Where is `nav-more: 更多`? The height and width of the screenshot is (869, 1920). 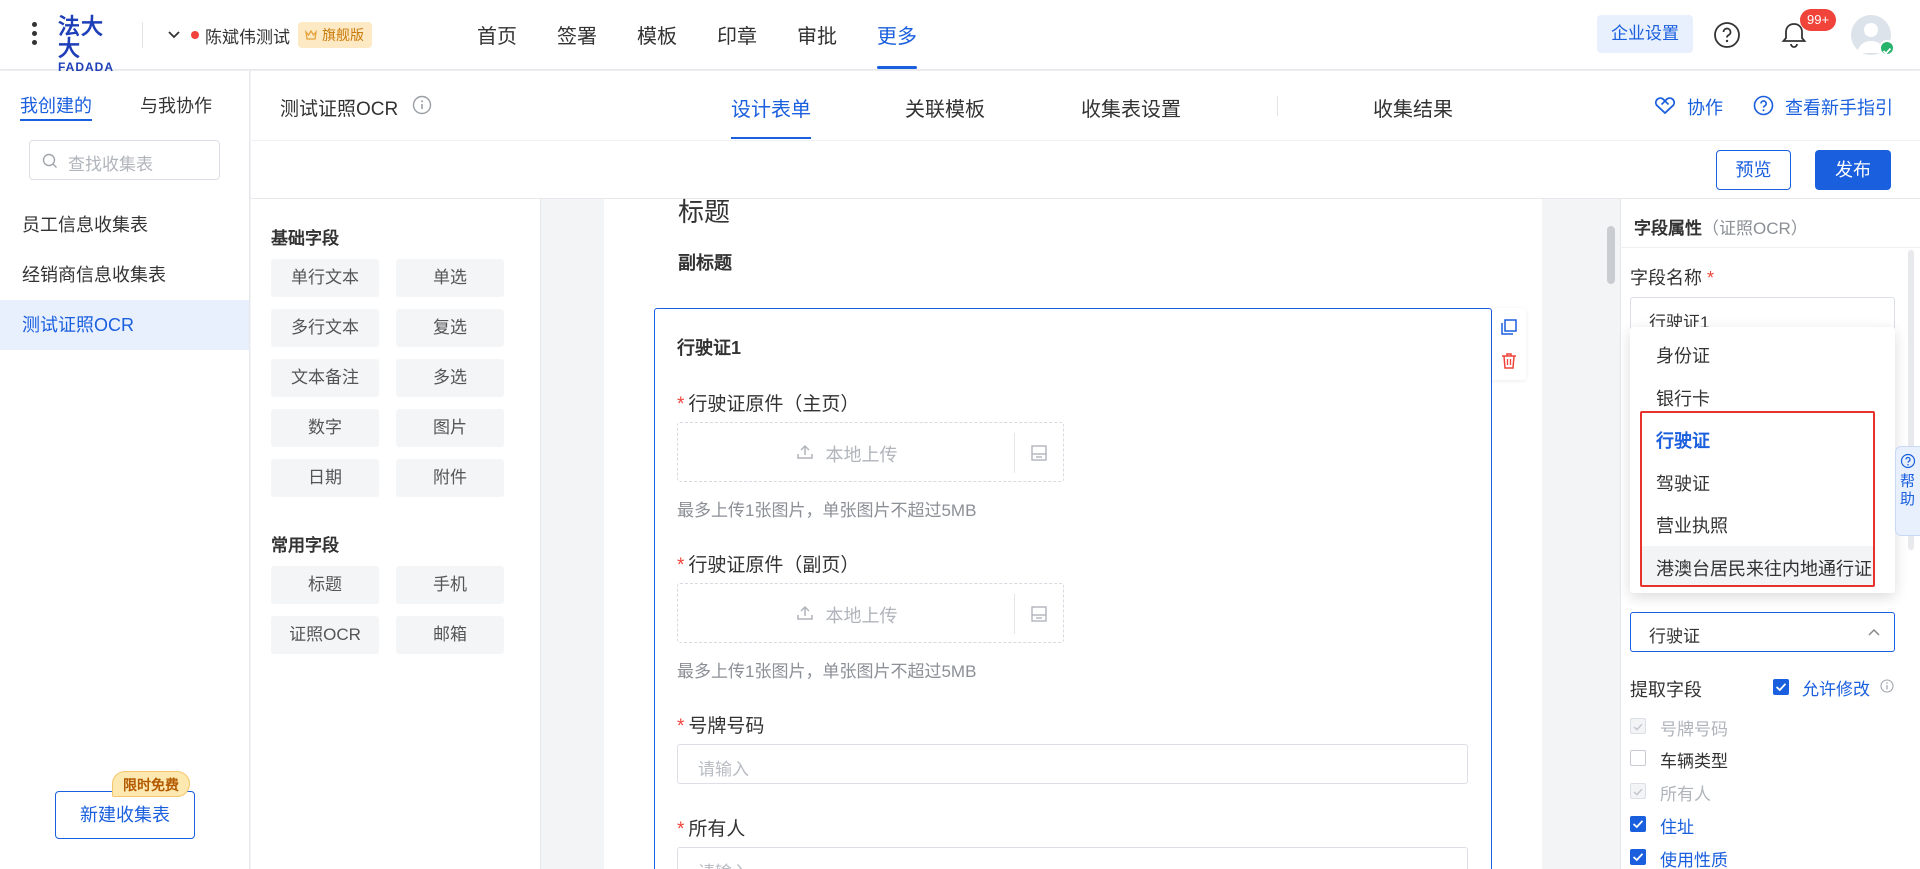
nav-more: 更多 is located at coordinates (897, 34).